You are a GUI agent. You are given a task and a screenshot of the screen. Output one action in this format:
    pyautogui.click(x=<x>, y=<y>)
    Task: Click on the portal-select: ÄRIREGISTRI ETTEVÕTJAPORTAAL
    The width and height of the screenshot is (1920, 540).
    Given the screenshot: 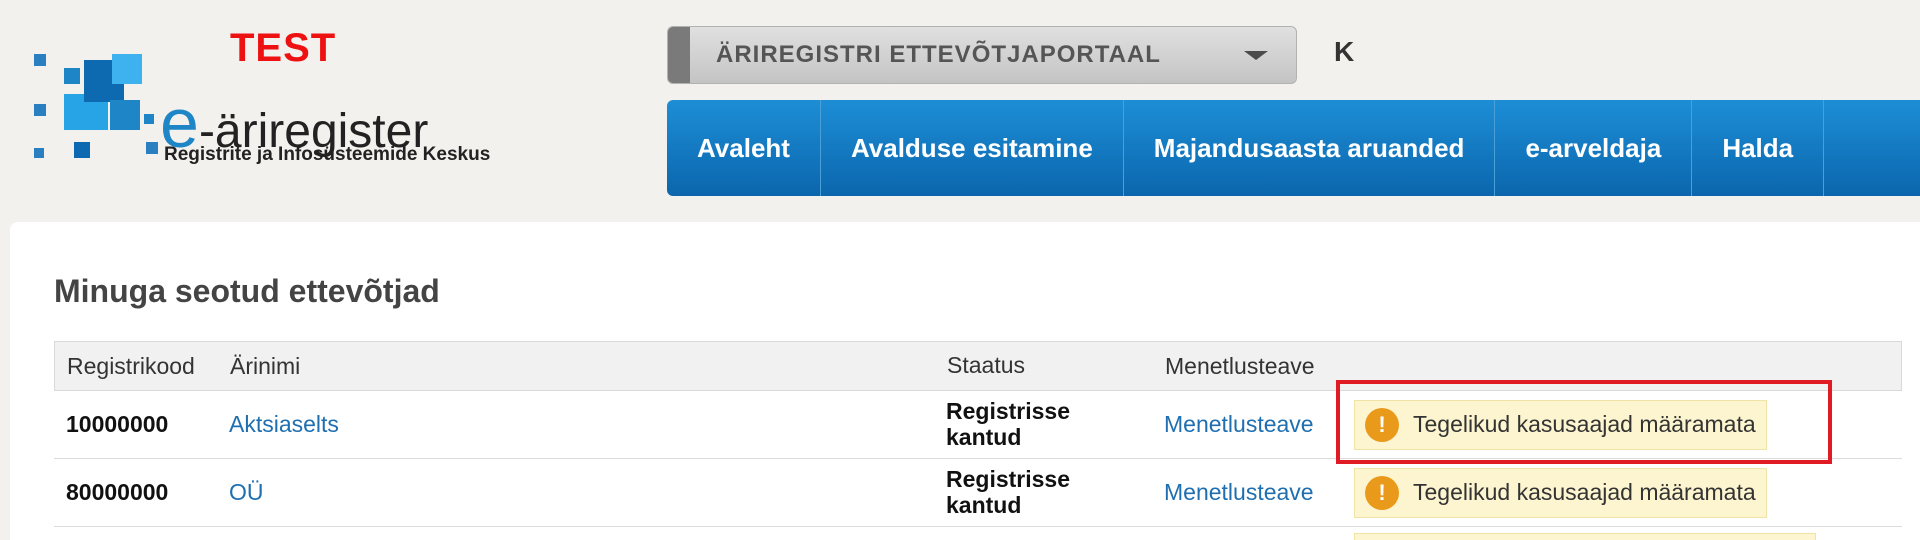 What is the action you would take?
    pyautogui.click(x=982, y=55)
    